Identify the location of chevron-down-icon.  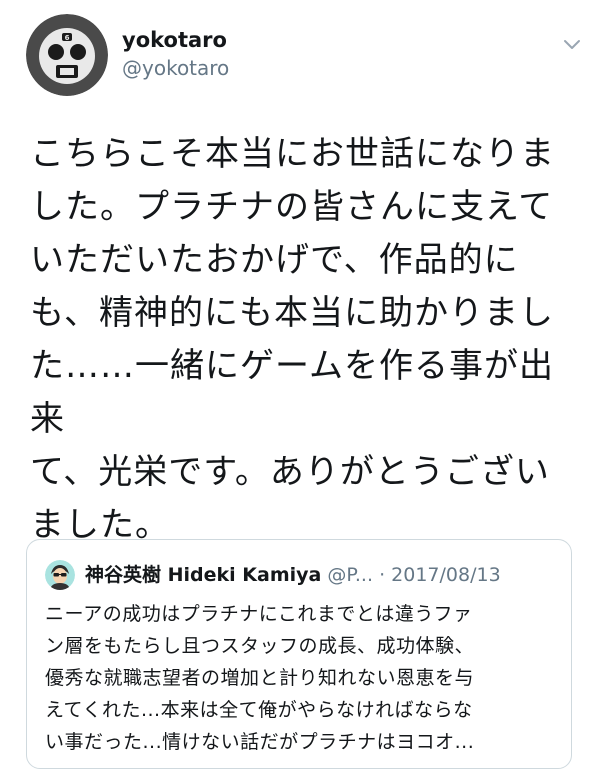
(572, 44).